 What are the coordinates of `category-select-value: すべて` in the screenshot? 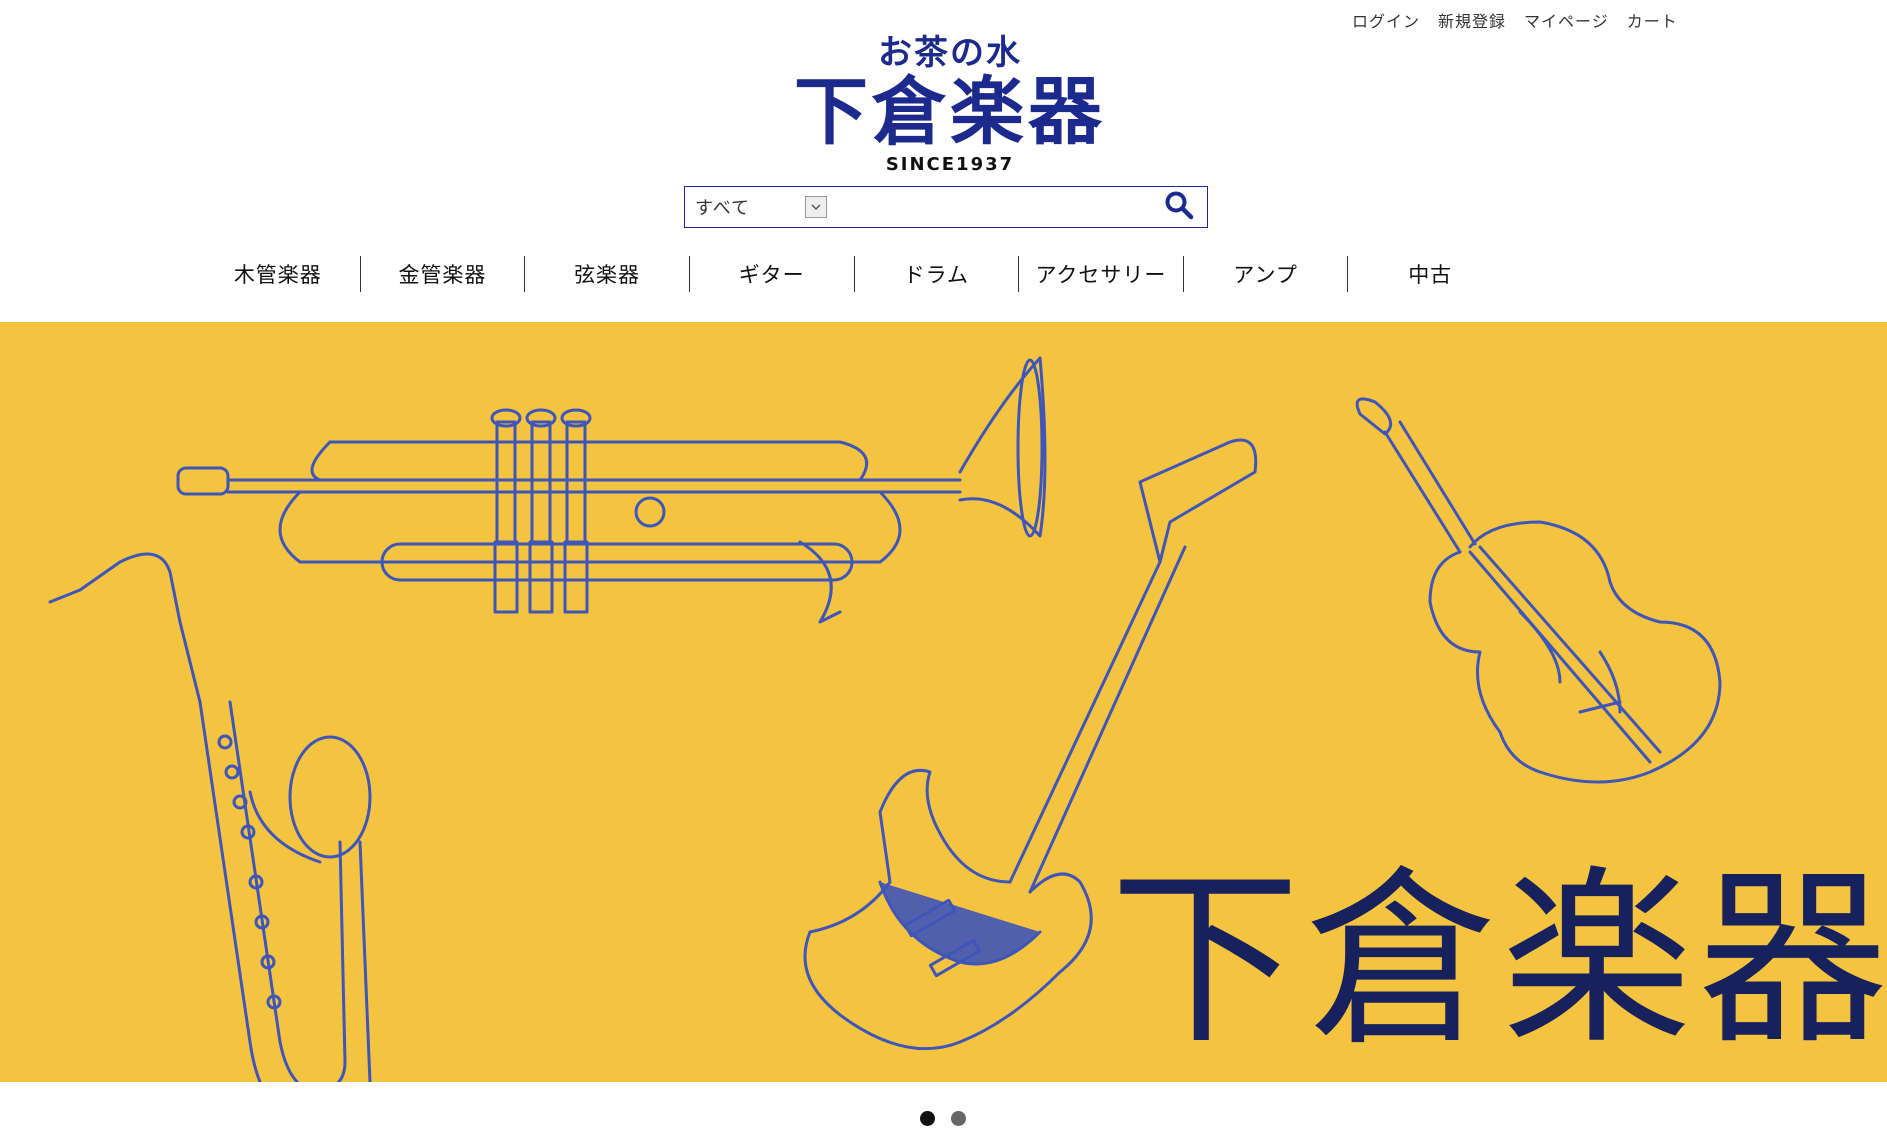 It's located at (723, 208).